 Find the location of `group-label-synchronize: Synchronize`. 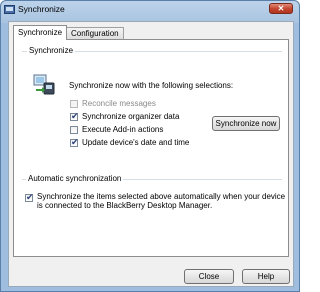

group-label-synchronize: Synchronize is located at coordinates (51, 50).